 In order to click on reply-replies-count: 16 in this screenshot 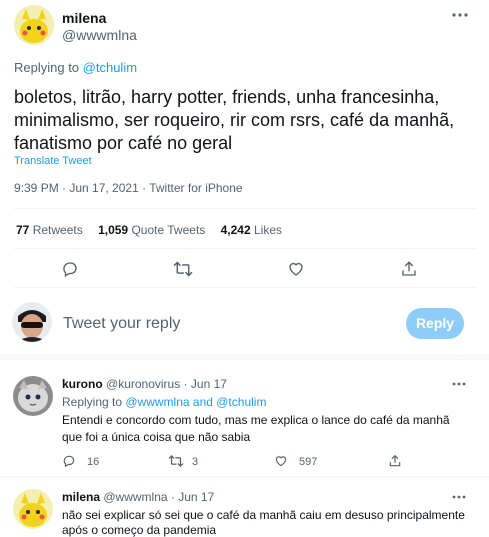, I will do `click(93, 462)`.